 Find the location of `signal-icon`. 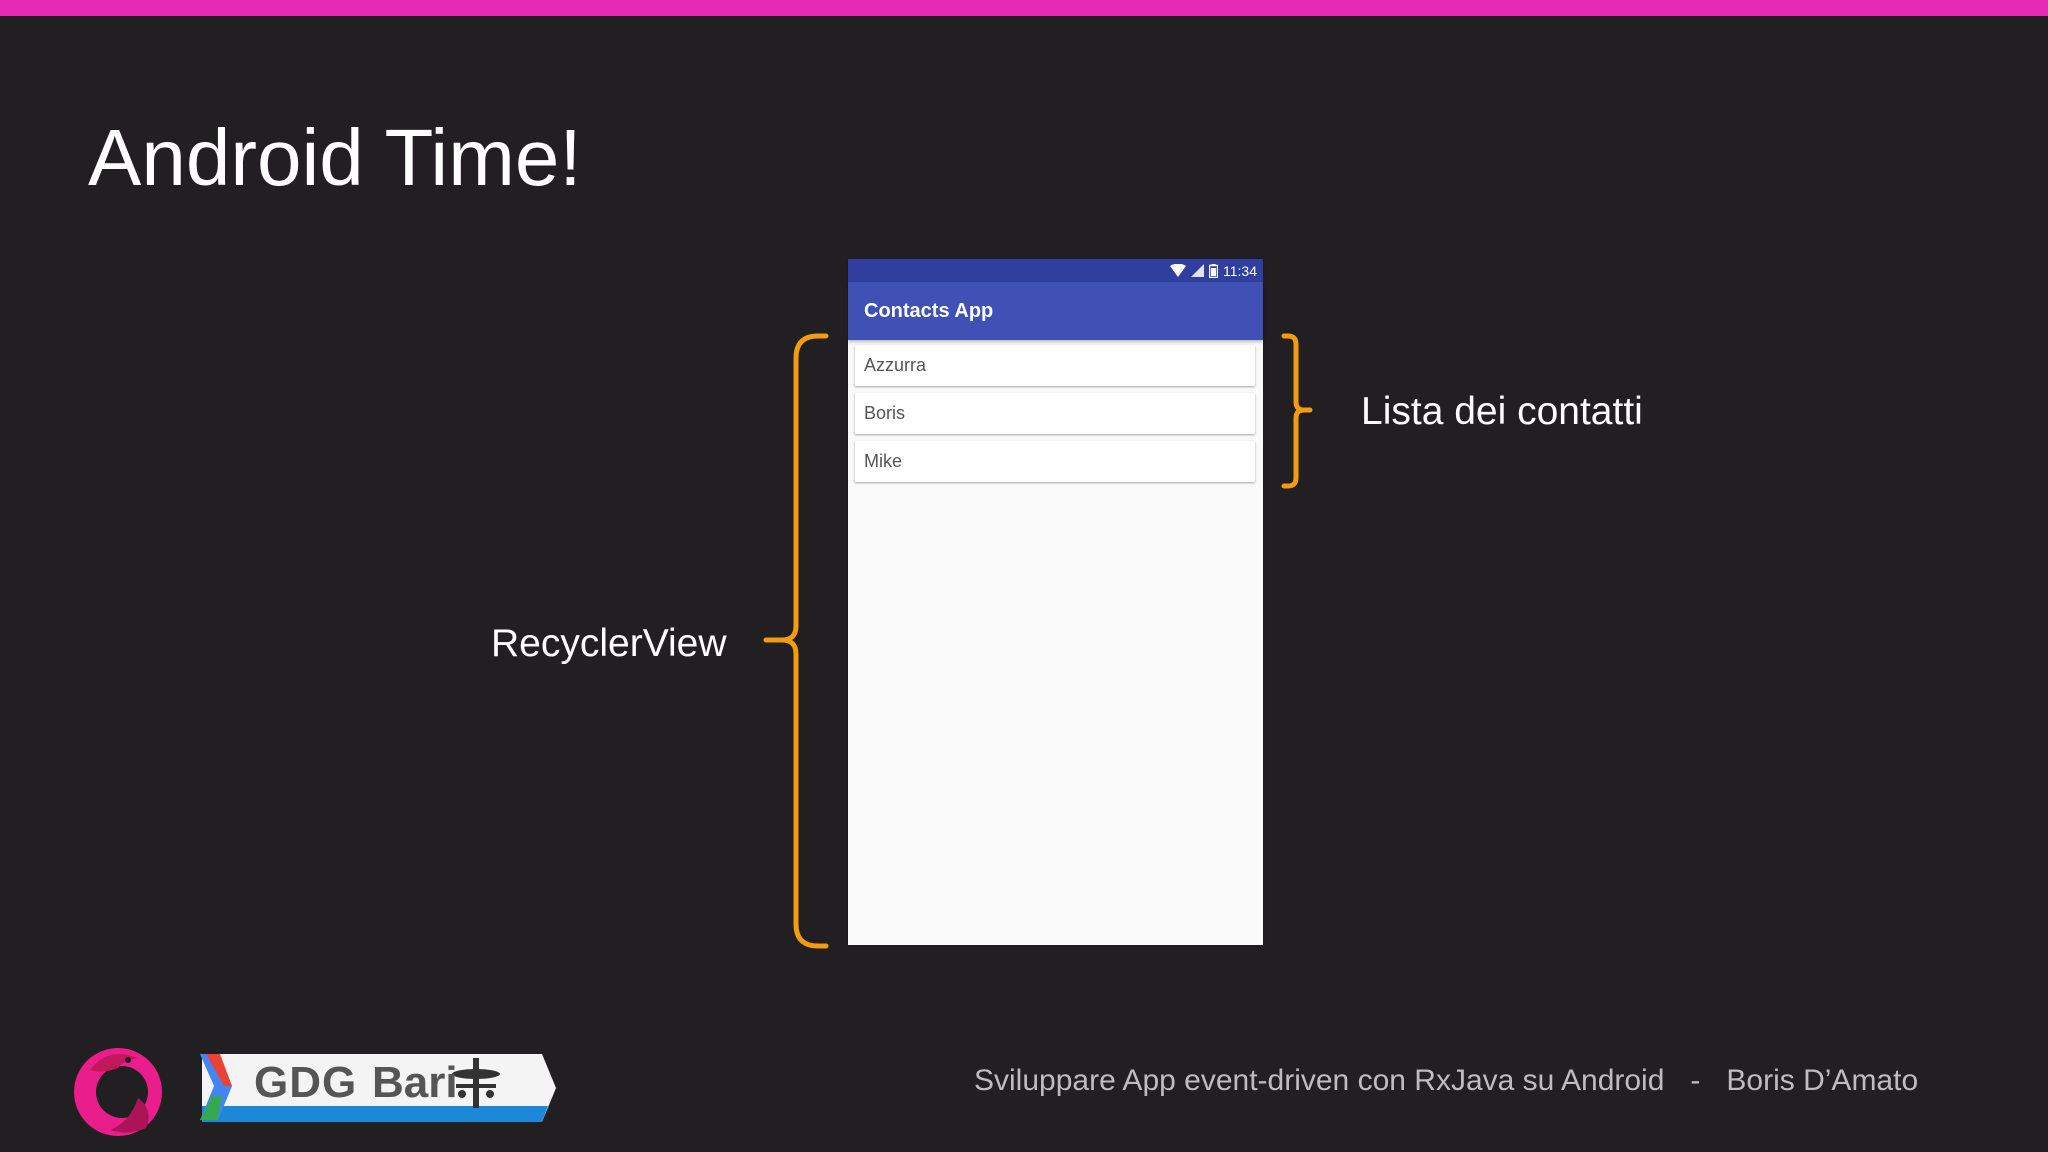

signal-icon is located at coordinates (1197, 270).